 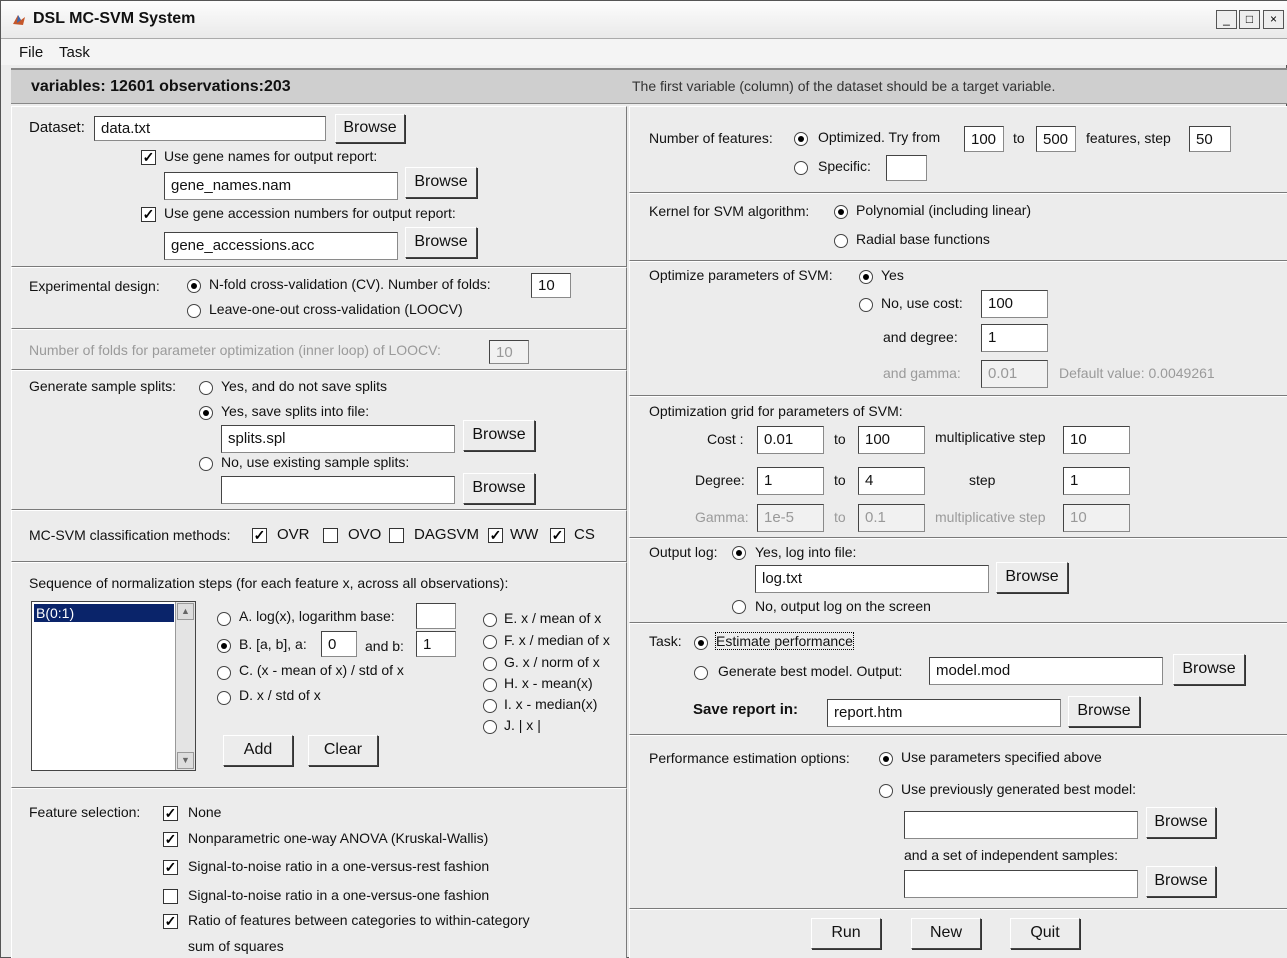 What do you see at coordinates (224, 646) in the screenshot?
I see `norm-b-radio` at bounding box center [224, 646].